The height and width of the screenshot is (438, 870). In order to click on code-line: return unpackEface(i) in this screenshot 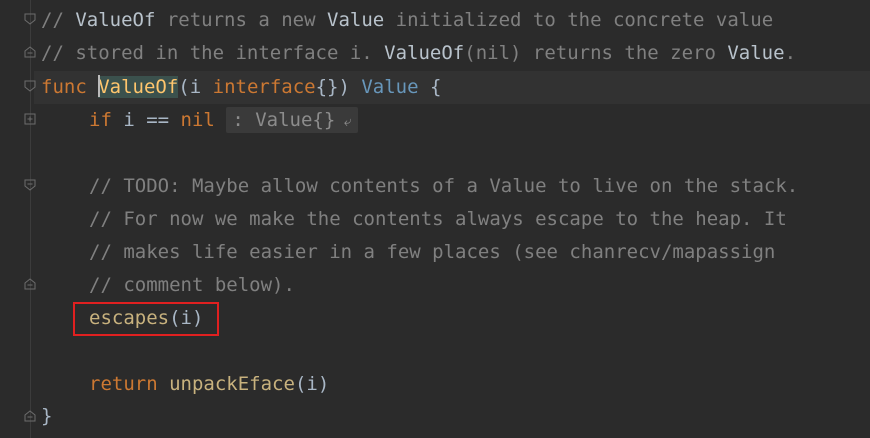, I will do `click(209, 384)`.